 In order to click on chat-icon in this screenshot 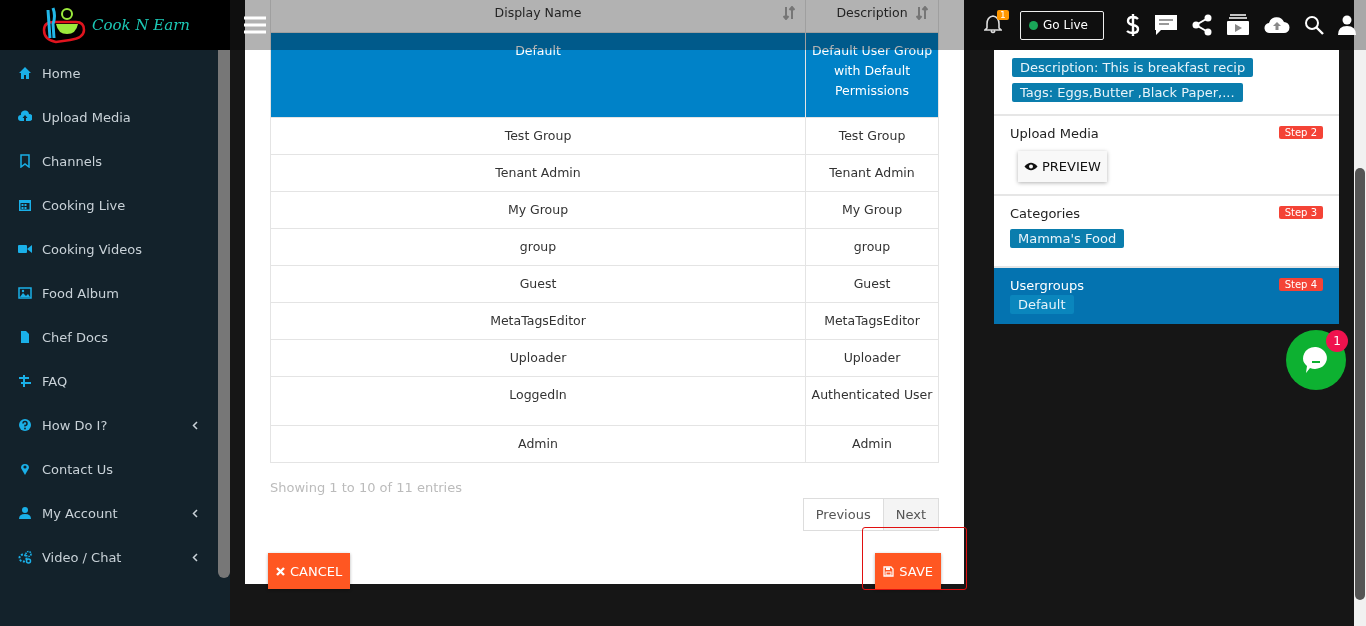, I will do `click(1166, 25)`.